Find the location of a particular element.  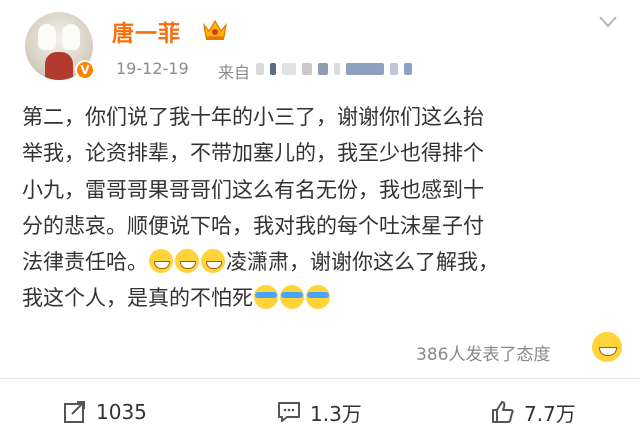

reaction-summary: 386人发表了态度 is located at coordinates (483, 352).